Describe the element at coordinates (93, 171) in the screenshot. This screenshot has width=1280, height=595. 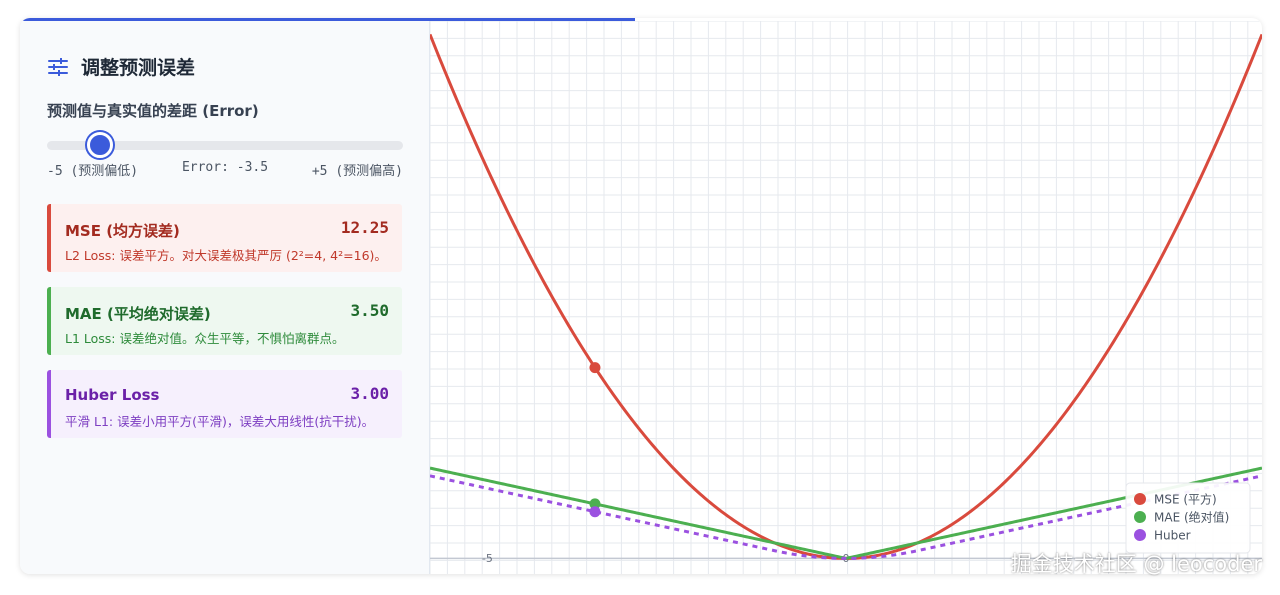
I see `scale-min-label: -5 (预测偏低)` at that location.